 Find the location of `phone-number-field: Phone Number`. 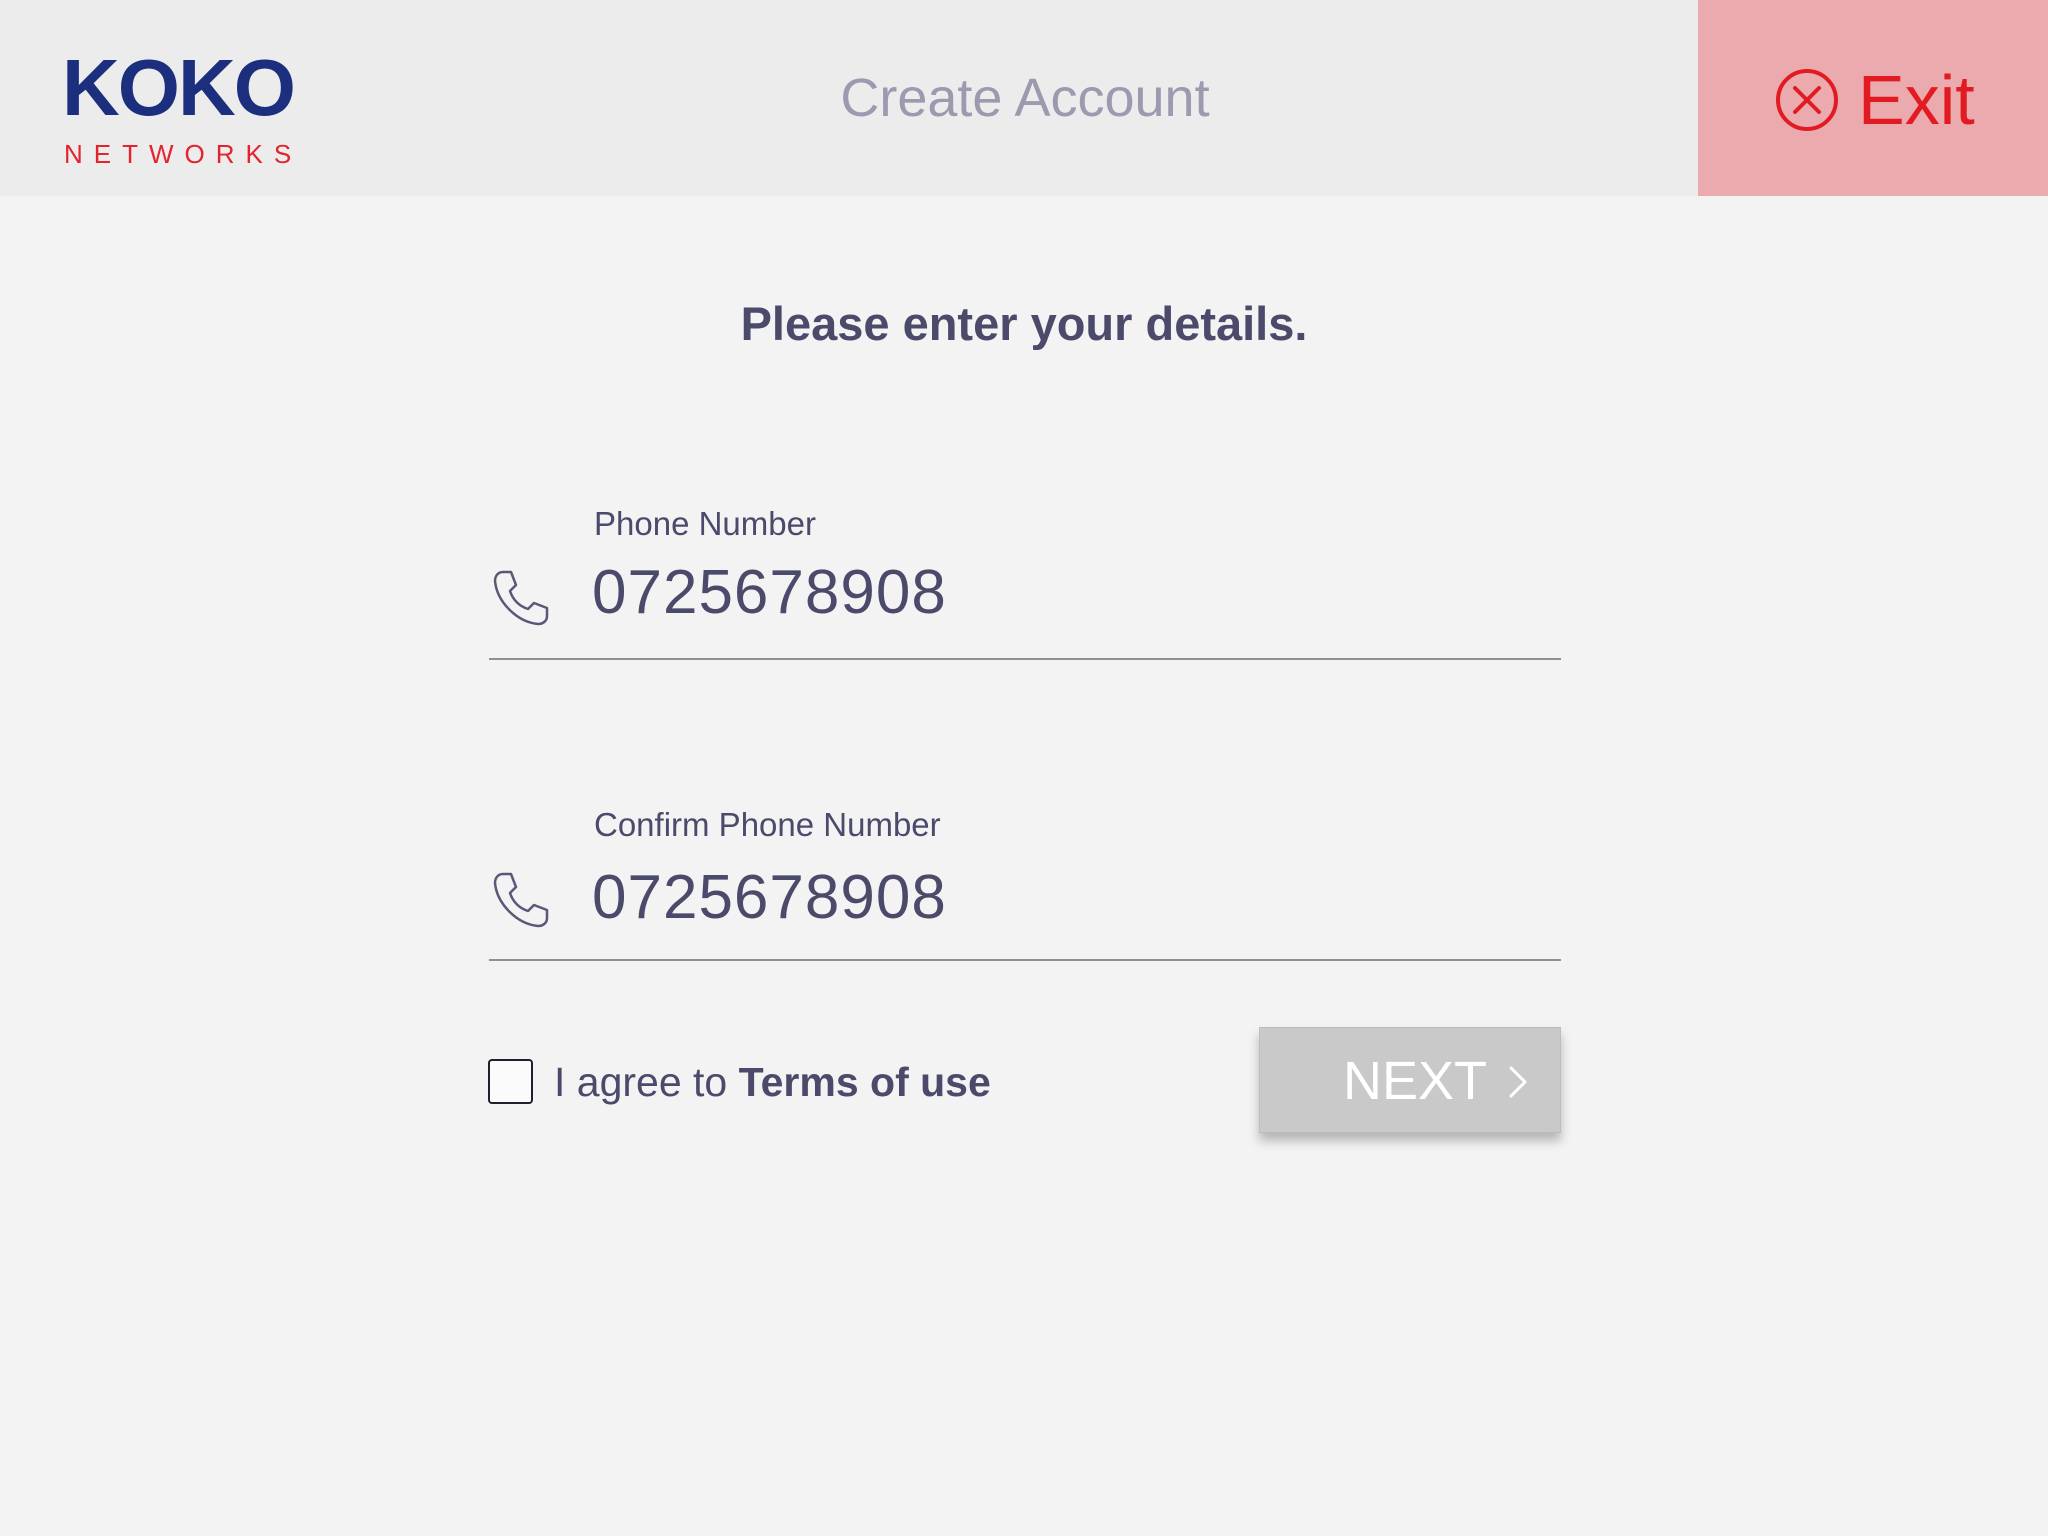

phone-number-field: Phone Number is located at coordinates (1025, 605).